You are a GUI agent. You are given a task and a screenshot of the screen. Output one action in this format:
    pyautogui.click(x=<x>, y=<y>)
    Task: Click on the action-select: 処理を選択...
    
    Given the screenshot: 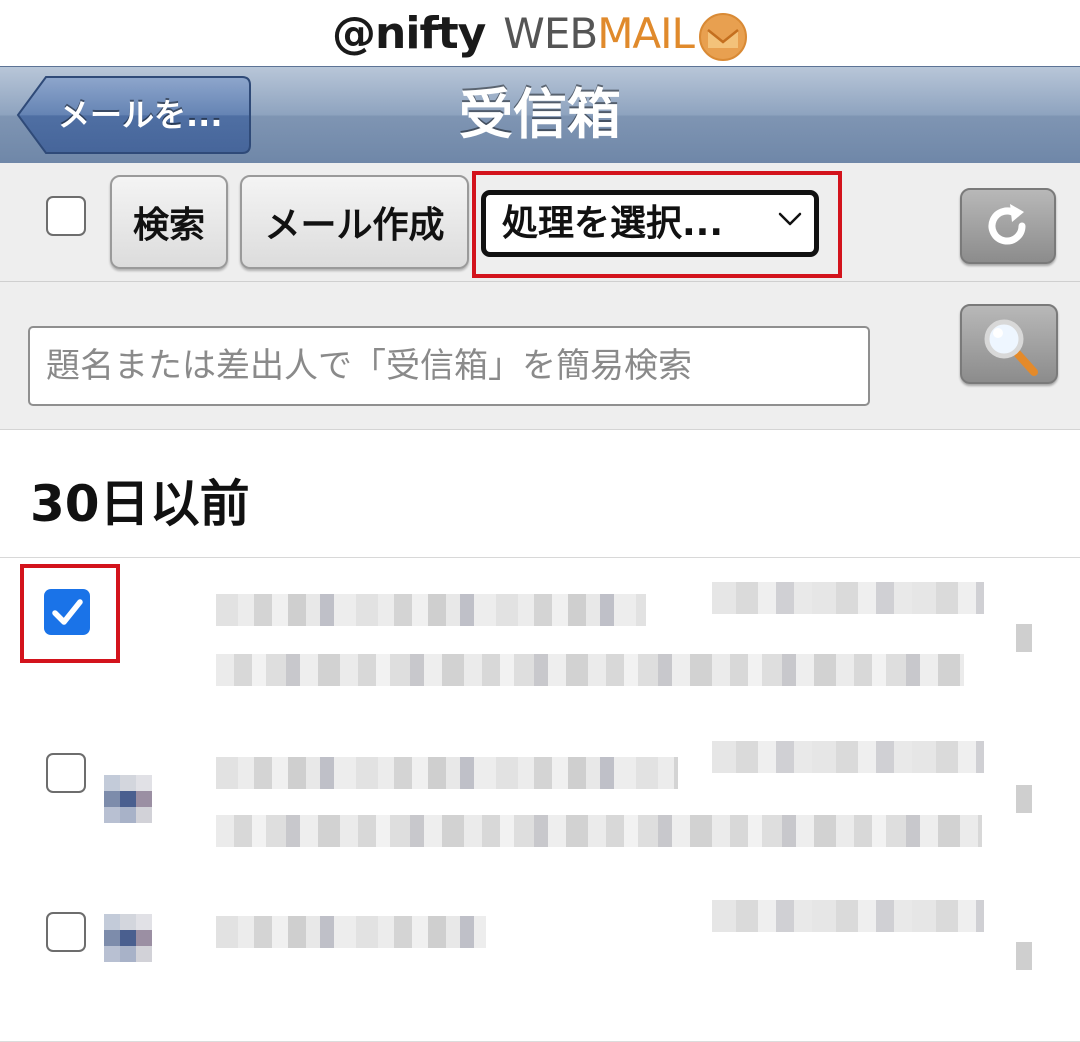 What is the action you would take?
    pyautogui.click(x=650, y=223)
    